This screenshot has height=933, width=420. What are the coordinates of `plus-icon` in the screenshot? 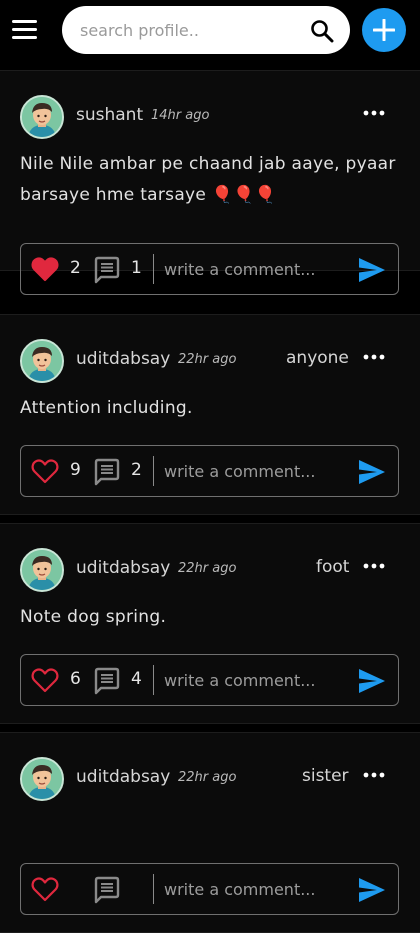 It's located at (384, 30).